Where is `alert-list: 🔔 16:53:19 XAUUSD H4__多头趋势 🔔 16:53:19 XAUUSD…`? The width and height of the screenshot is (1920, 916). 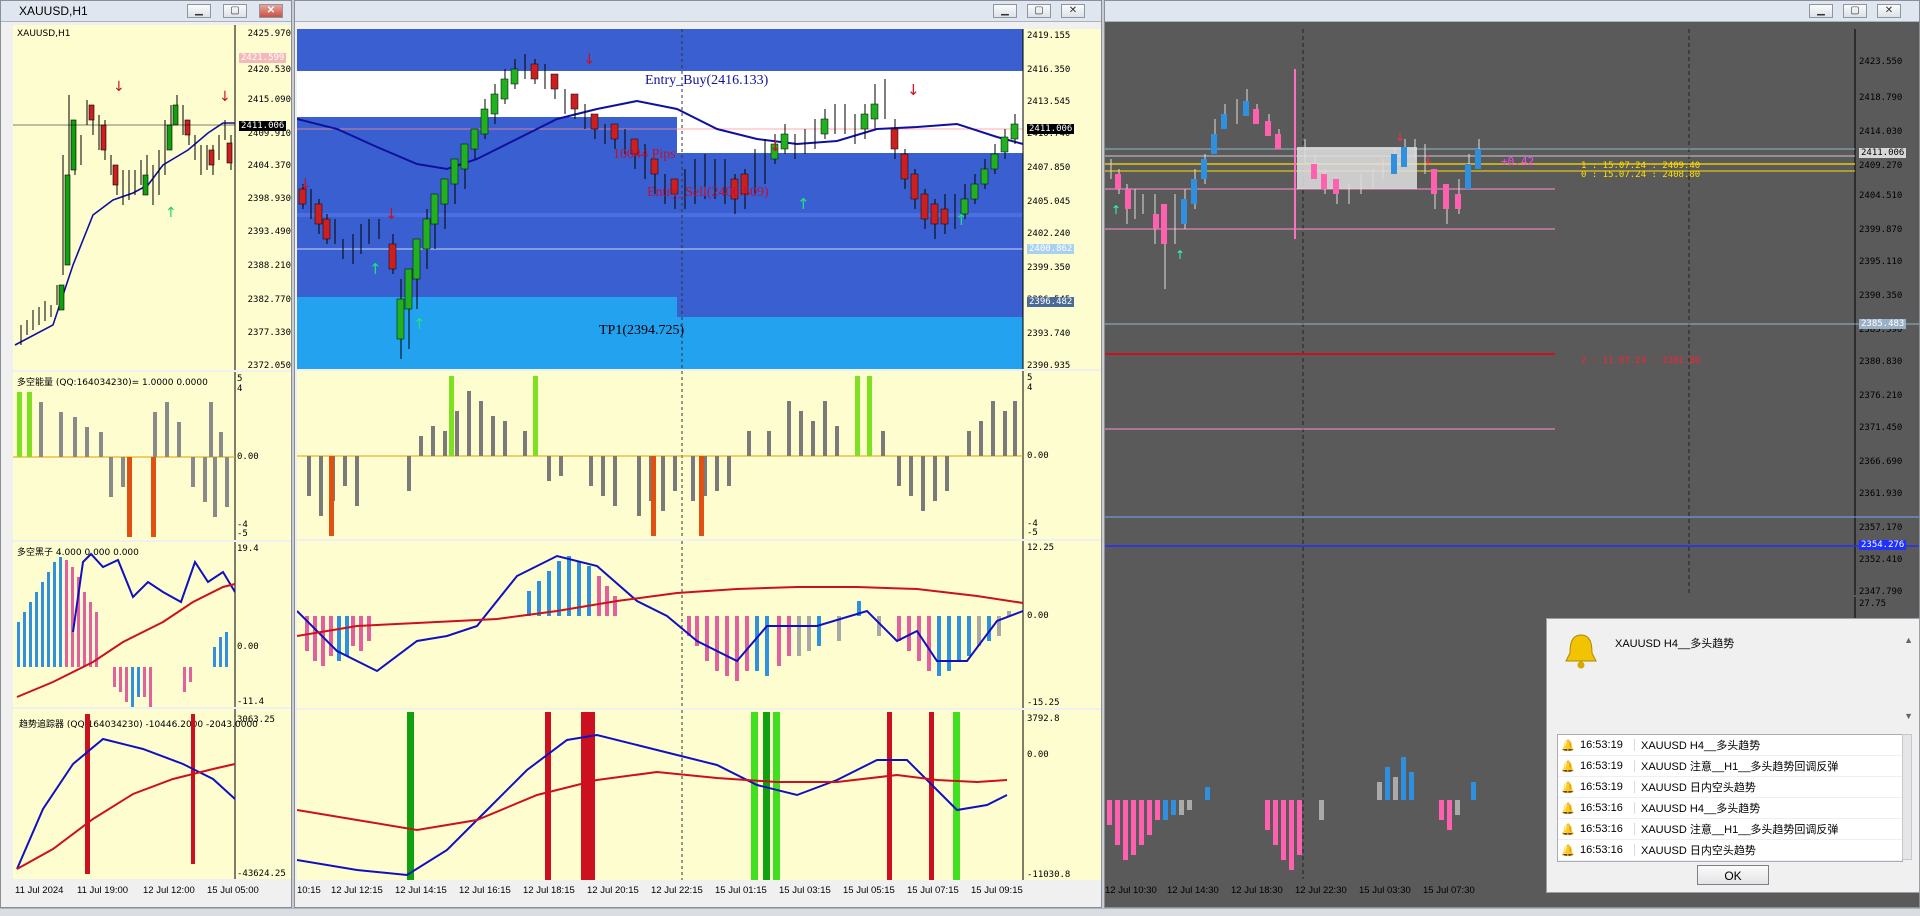
alert-list: 🔔 16:53:19 XAUUSD H4__多头趋势 🔔 16:53:19 XAUUSD… is located at coordinates (1730, 798).